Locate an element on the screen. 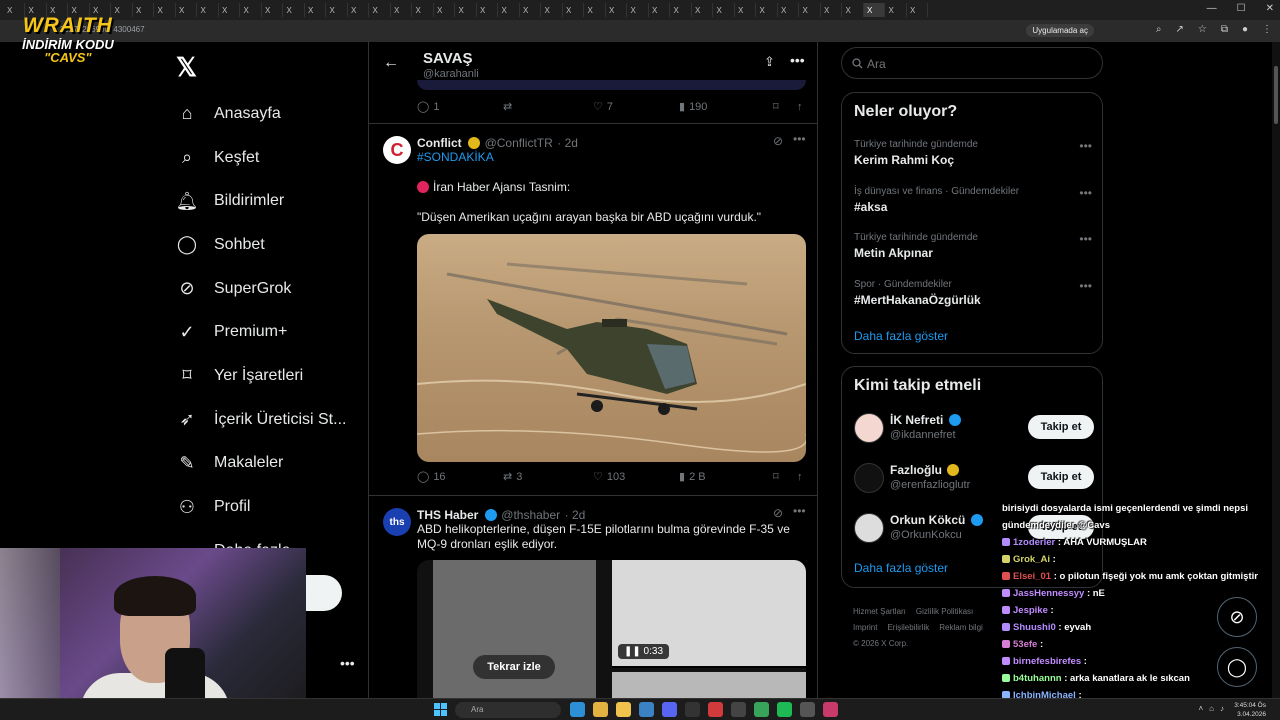 This screenshot has height=720, width=1280. open-in-app-chip: Uygulamada aç is located at coordinates (1060, 30).